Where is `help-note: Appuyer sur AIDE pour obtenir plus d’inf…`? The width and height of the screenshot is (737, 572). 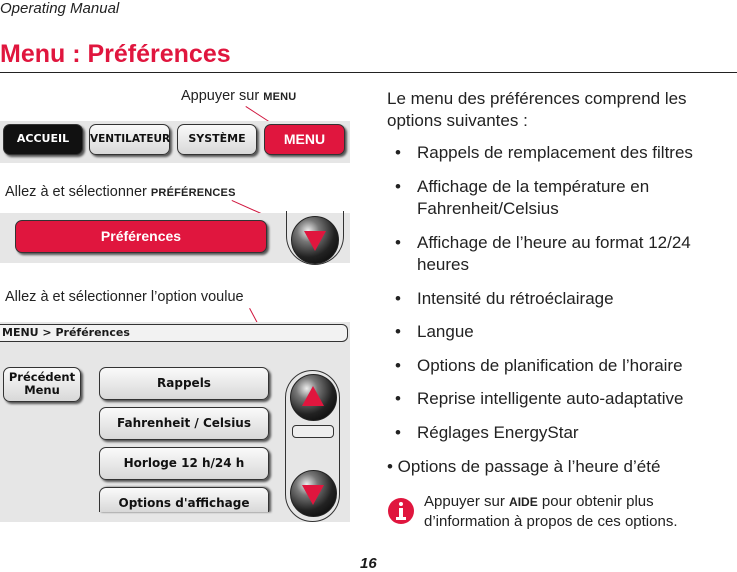 help-note: Appuyer sur AIDE pour obtenir plus d’inf… is located at coordinates (550, 511).